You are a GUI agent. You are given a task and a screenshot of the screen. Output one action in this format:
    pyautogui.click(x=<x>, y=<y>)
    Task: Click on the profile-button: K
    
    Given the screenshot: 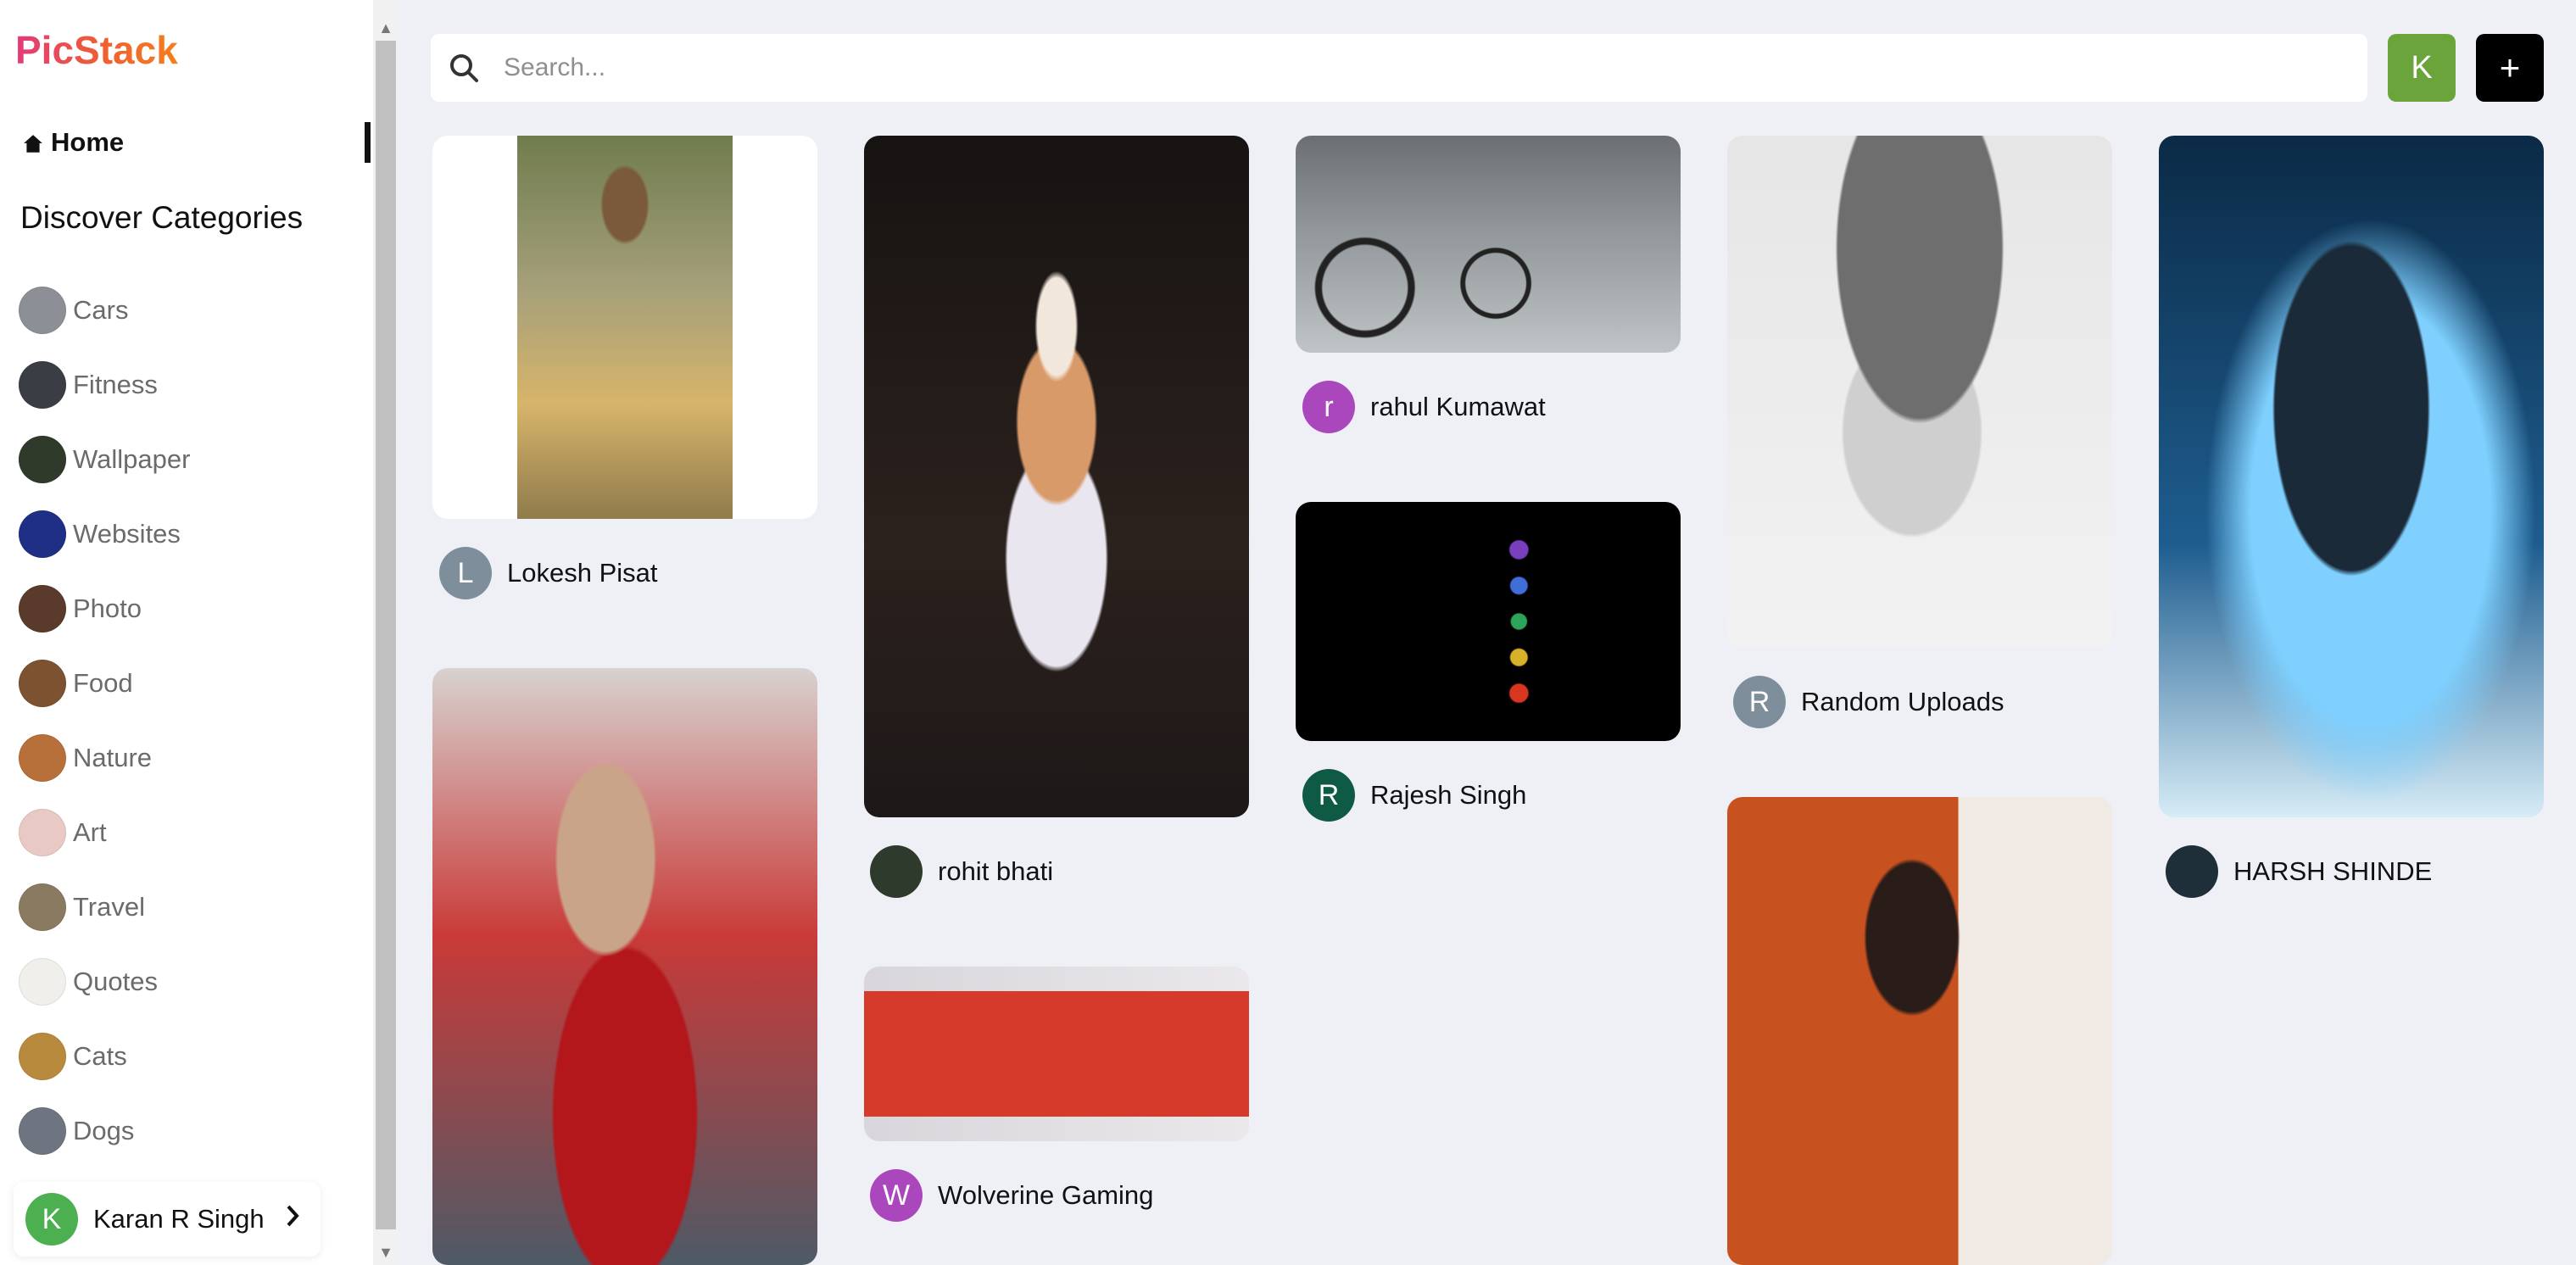 What is the action you would take?
    pyautogui.click(x=2422, y=68)
    